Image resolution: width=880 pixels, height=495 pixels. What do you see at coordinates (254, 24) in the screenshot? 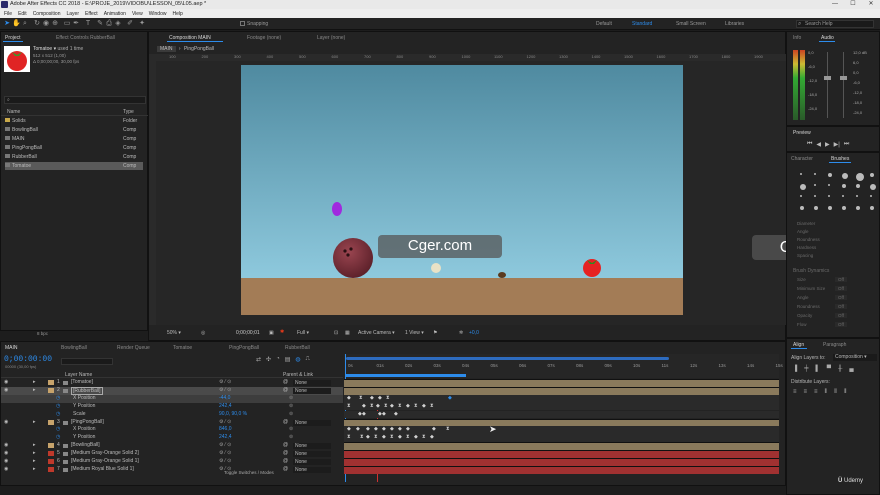
I see `snapping-toggle: Snapping` at bounding box center [254, 24].